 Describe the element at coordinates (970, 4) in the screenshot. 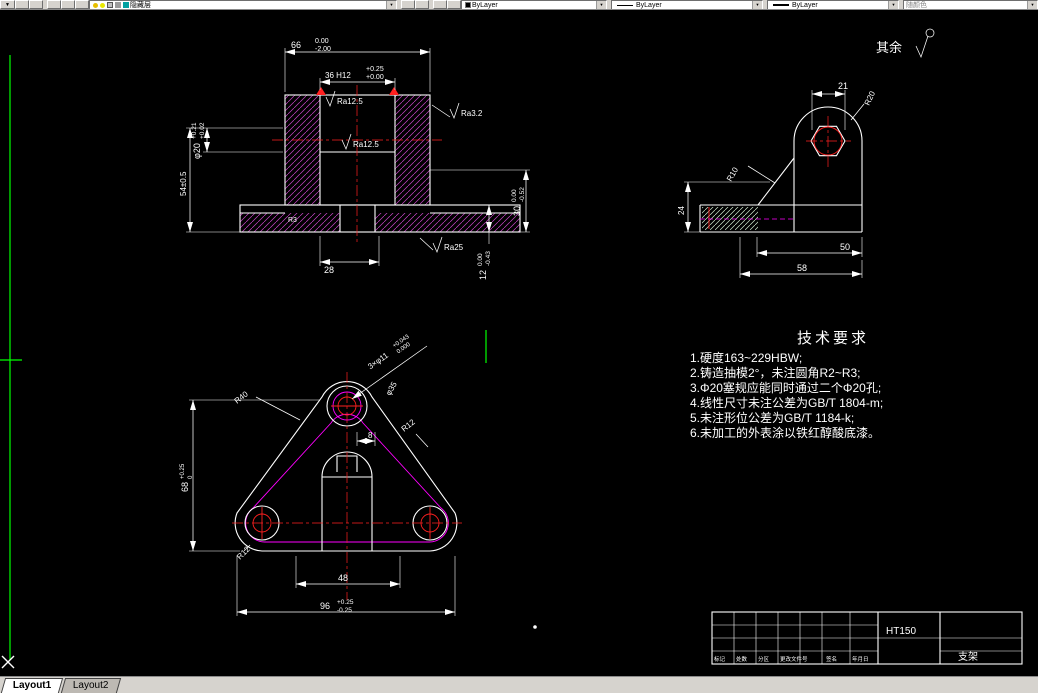

I see `plotstyle-control-combo: 随颜色 ▼` at that location.